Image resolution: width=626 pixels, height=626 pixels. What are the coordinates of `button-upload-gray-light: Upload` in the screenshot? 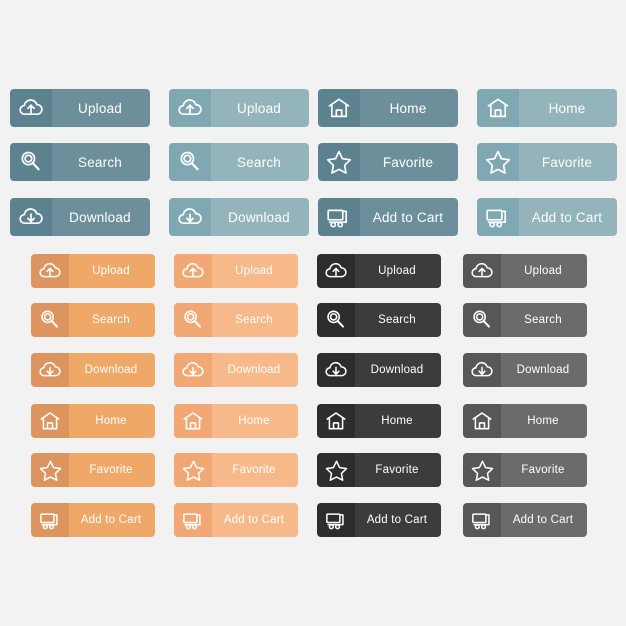 It's located at (525, 271).